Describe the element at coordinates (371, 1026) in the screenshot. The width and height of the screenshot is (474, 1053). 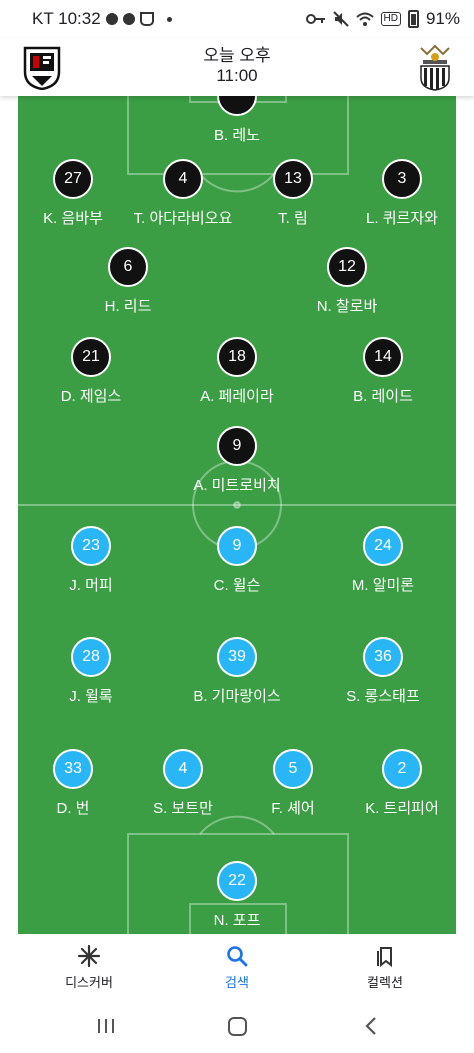
I see `back-icon` at that location.